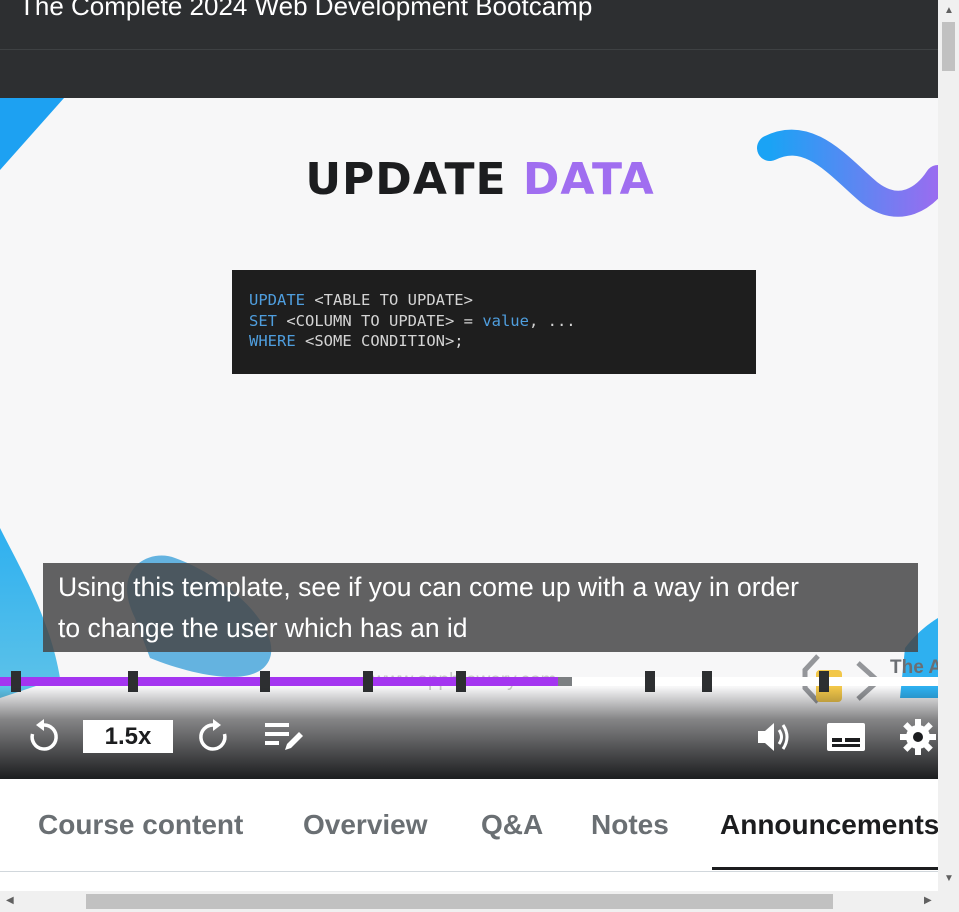 The width and height of the screenshot is (959, 912). I want to click on horizontal-scroll-thumb, so click(459, 901).